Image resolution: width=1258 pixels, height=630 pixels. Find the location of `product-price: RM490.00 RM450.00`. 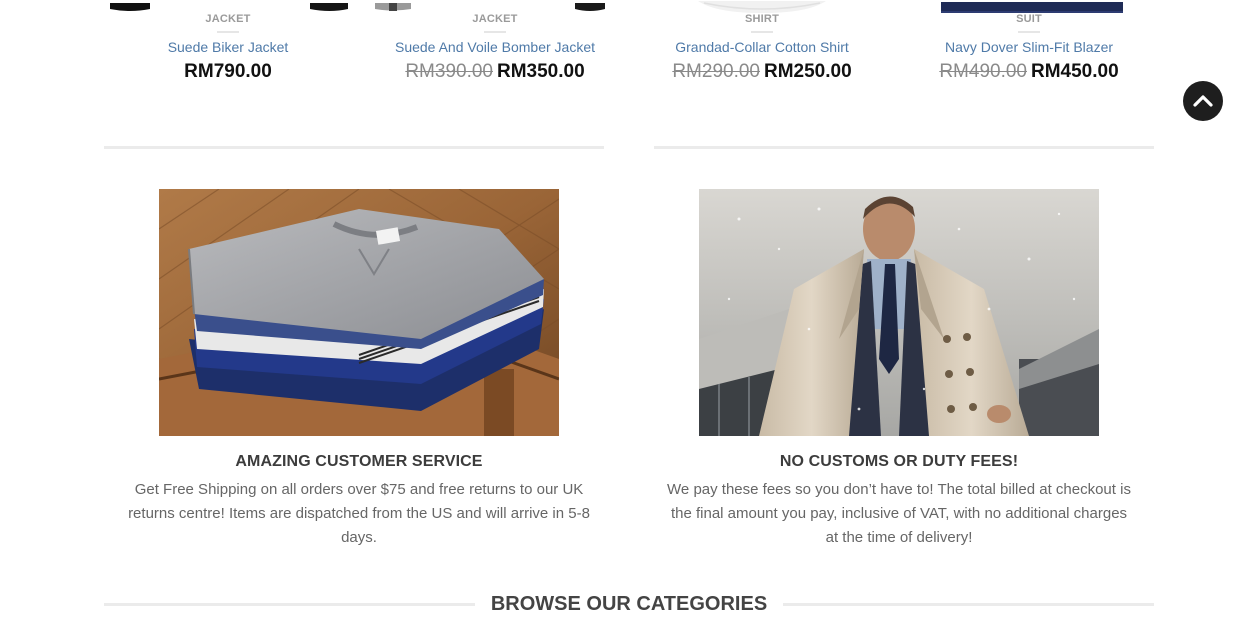

product-price: RM490.00 RM450.00 is located at coordinates (1029, 72).